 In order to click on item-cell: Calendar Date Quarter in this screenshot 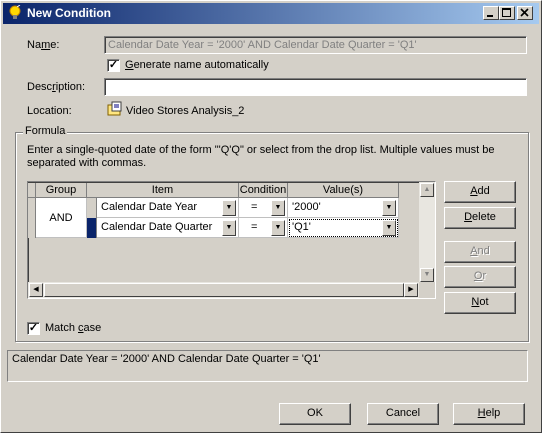, I will do `click(168, 228)`.